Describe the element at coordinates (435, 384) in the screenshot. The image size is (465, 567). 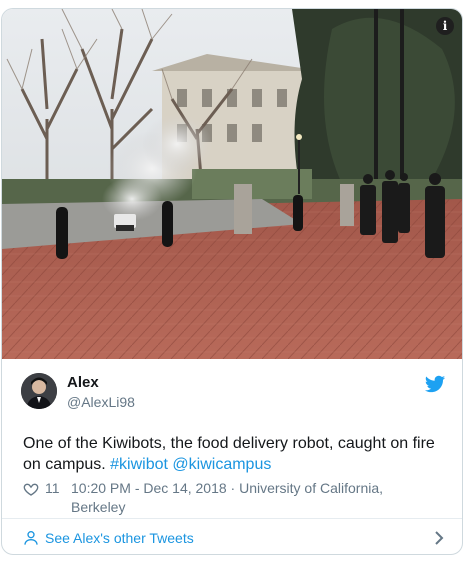
I see `twitter-bird-icon` at that location.